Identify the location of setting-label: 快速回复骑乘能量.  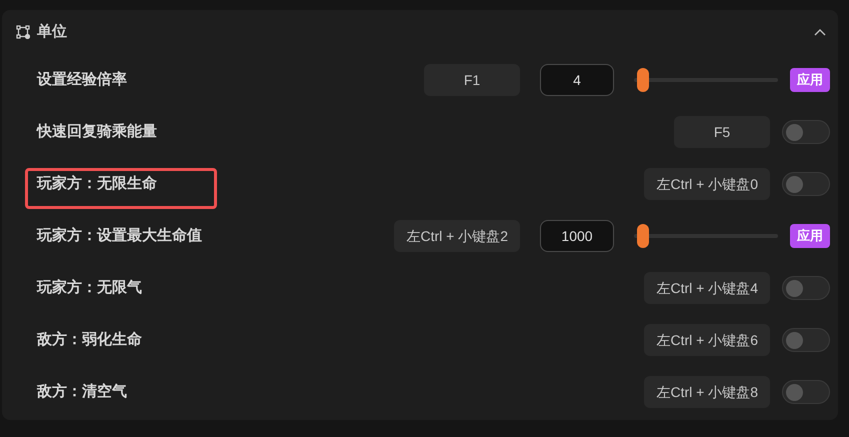
(97, 132).